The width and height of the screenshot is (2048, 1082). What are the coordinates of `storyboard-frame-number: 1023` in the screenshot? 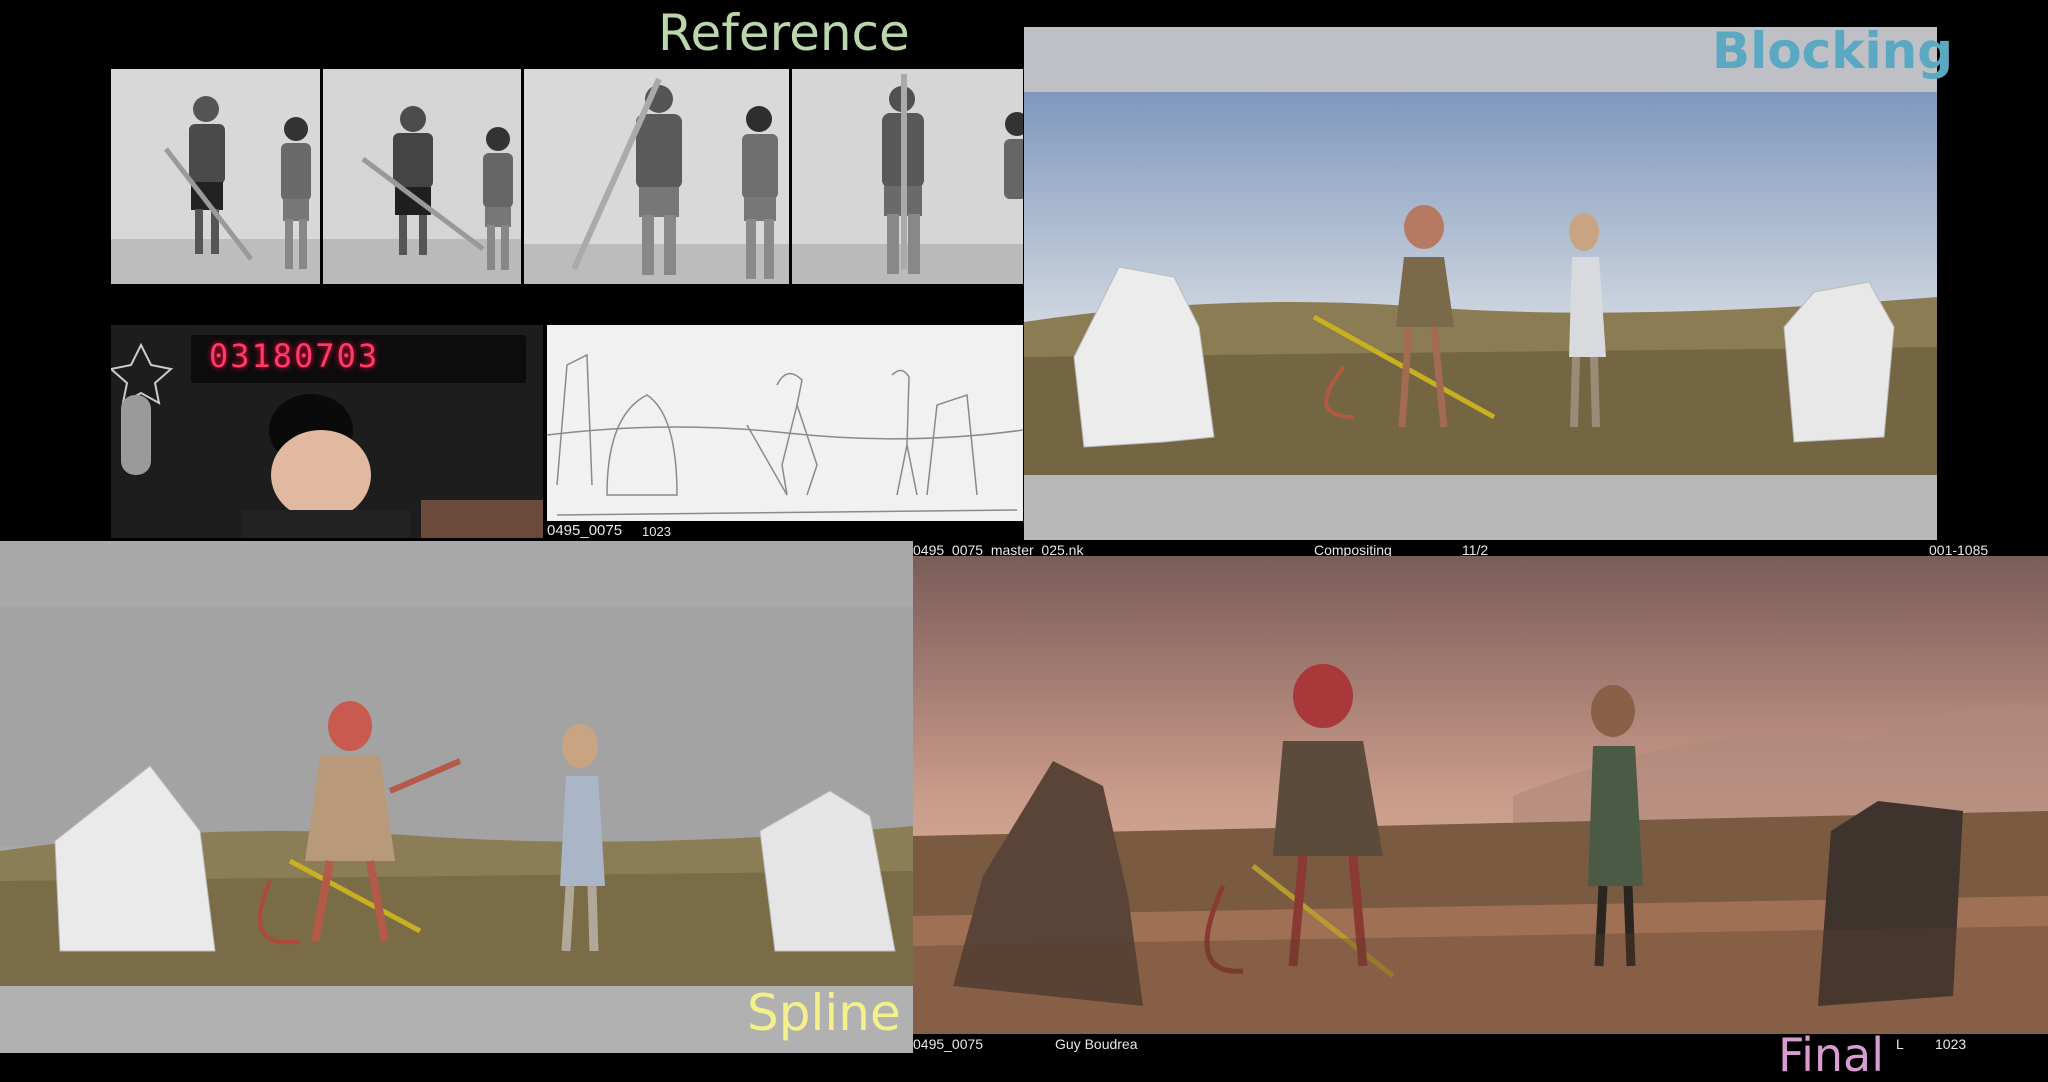 It's located at (656, 531).